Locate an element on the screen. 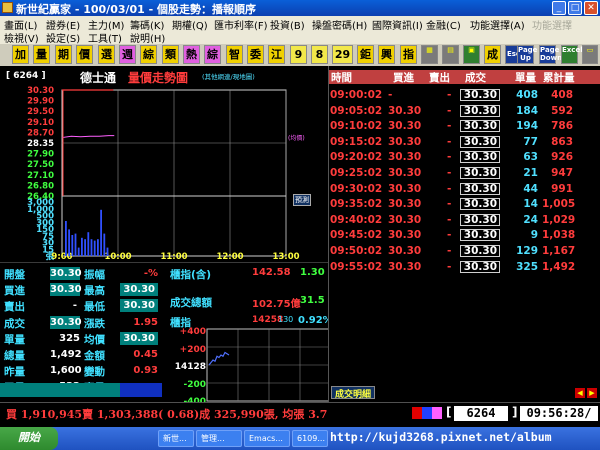 The height and width of the screenshot is (450, 600). grid-icon: ▤ is located at coordinates (450, 54).